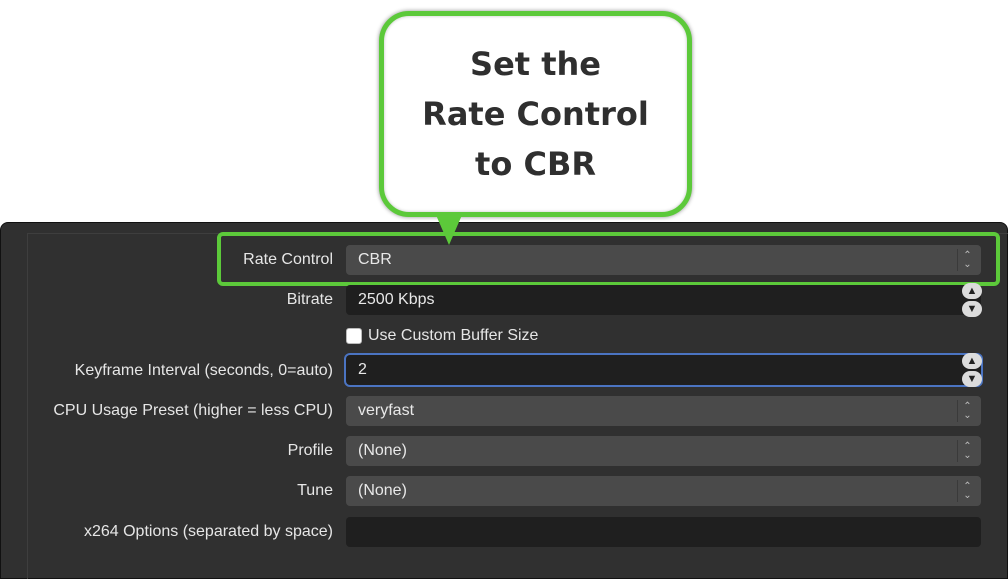  What do you see at coordinates (973, 370) in the screenshot?
I see `keyframe-stepper: ▲ ▼` at bounding box center [973, 370].